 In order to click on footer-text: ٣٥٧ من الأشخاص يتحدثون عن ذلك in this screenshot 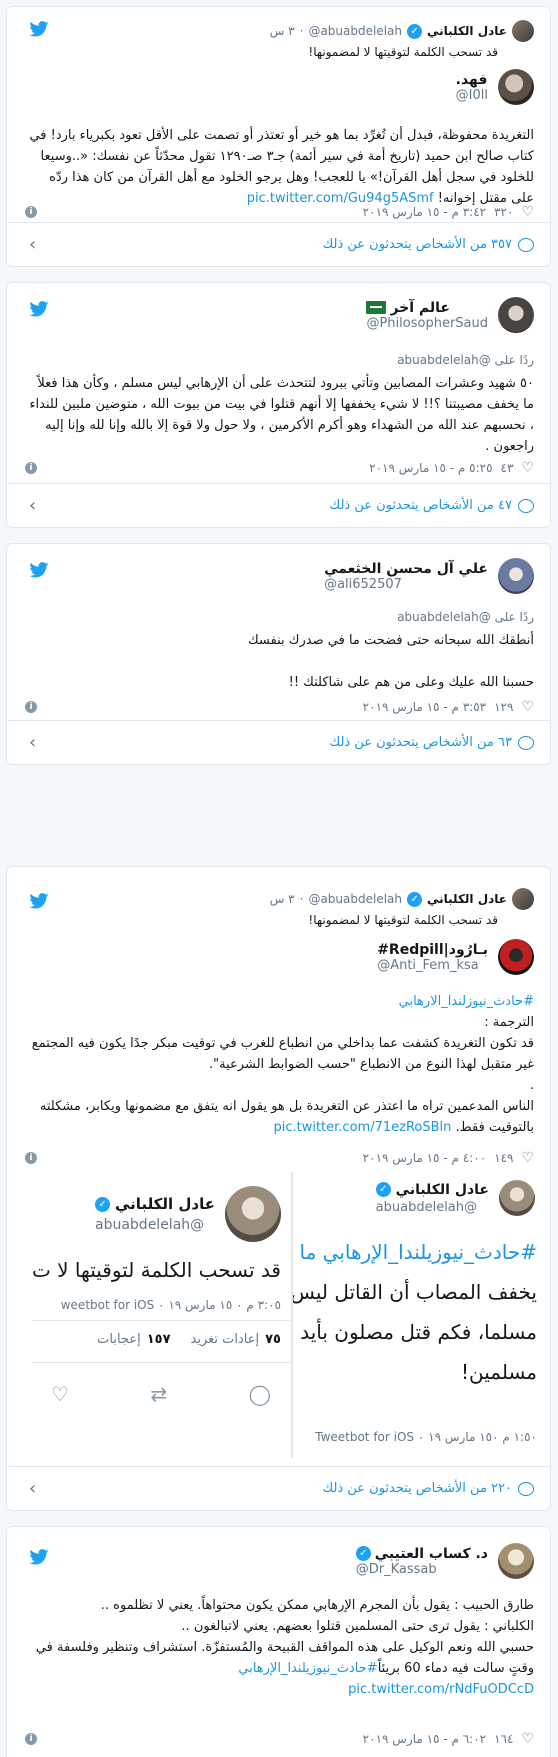, I will do `click(417, 244)`.